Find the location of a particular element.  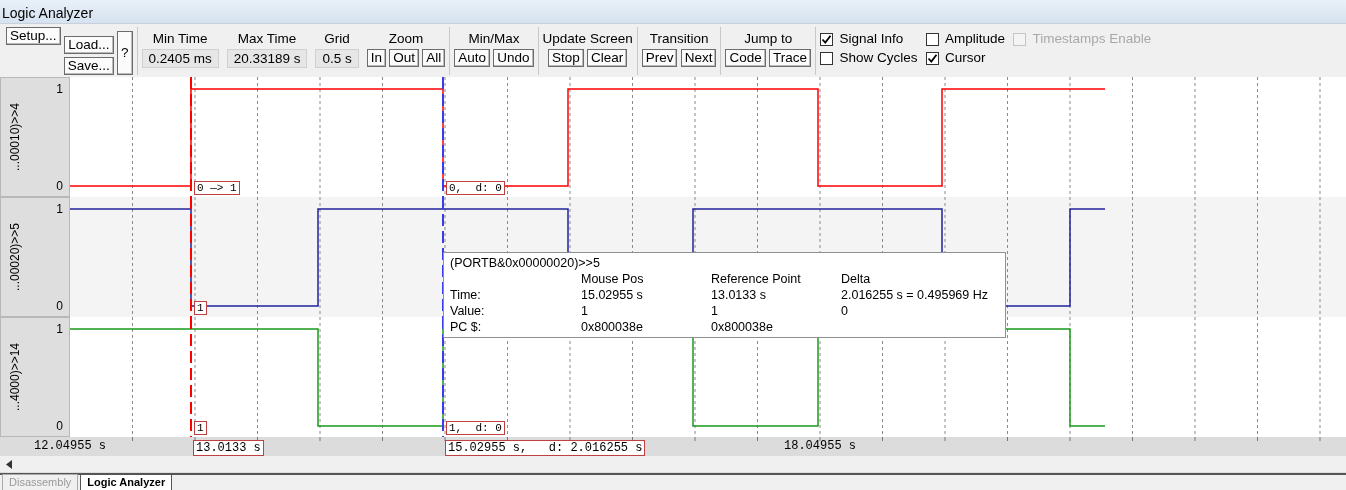

toolbar-button: Clear is located at coordinates (607, 58).